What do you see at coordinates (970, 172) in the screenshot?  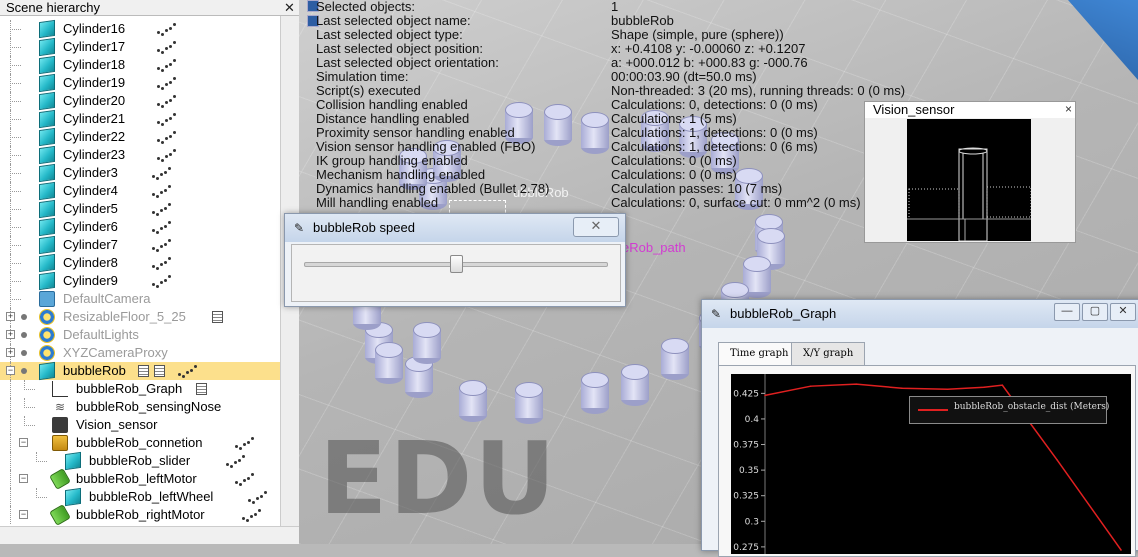 I see `vision-sensor-window: Vision_sensor ×` at bounding box center [970, 172].